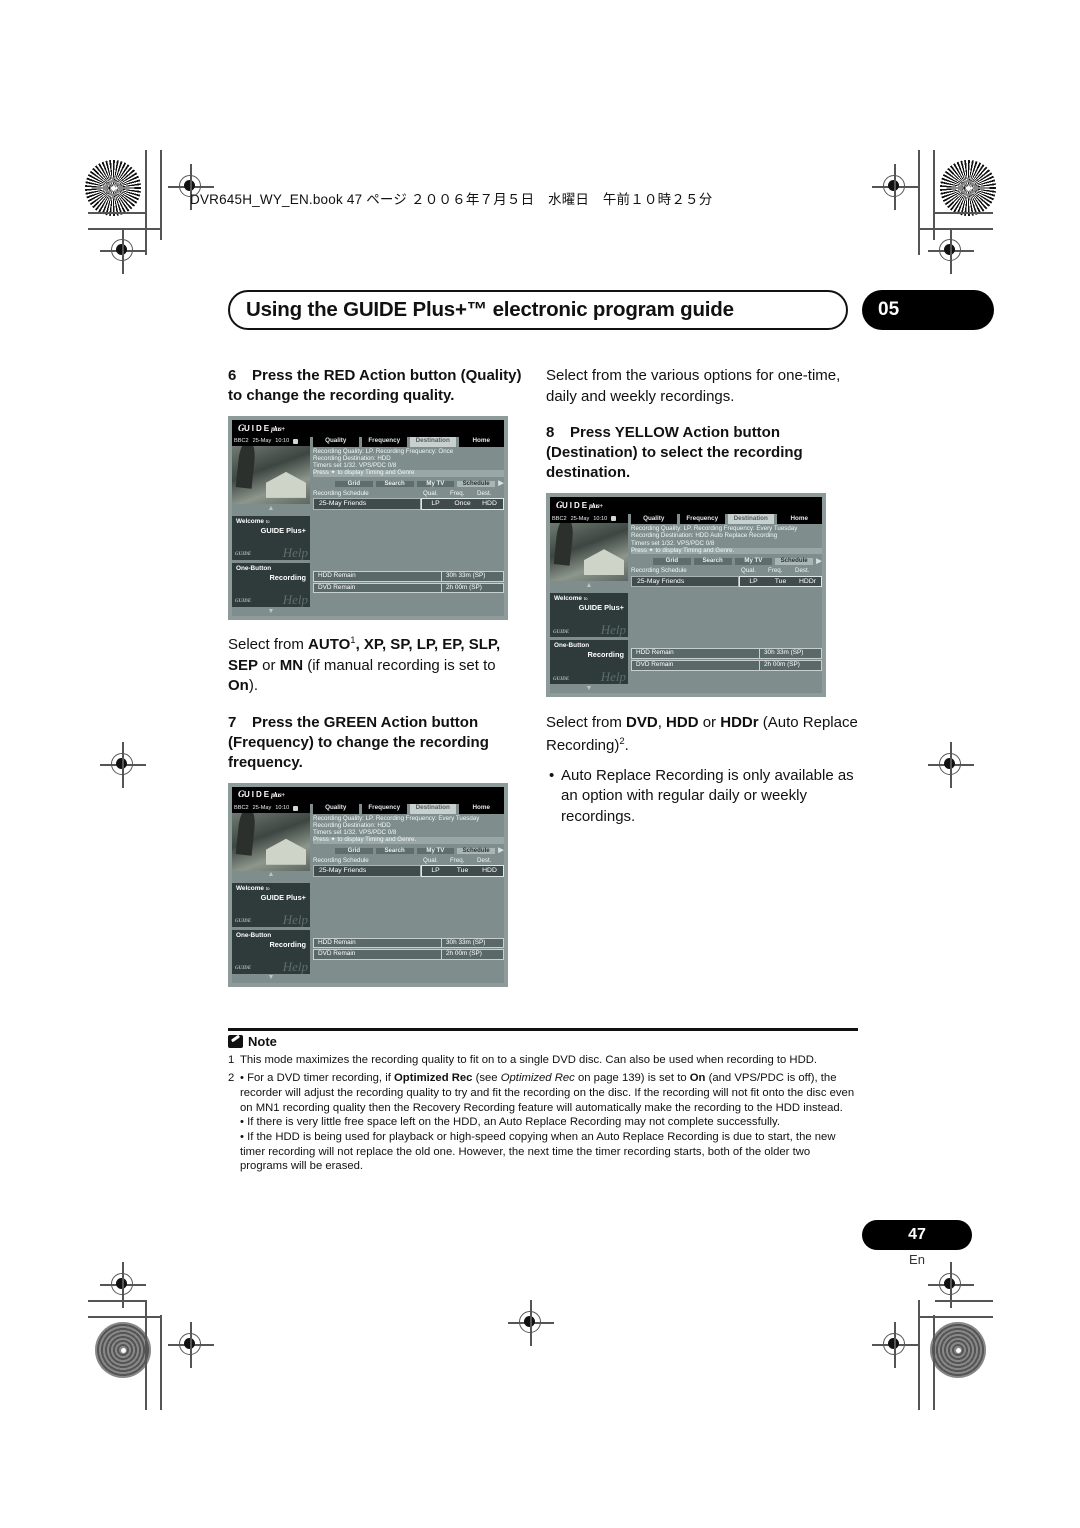 Image resolution: width=1080 pixels, height=1528 pixels. Describe the element at coordinates (377, 943) in the screenshot. I see `remain-hdd-label: HDD Remain` at that location.